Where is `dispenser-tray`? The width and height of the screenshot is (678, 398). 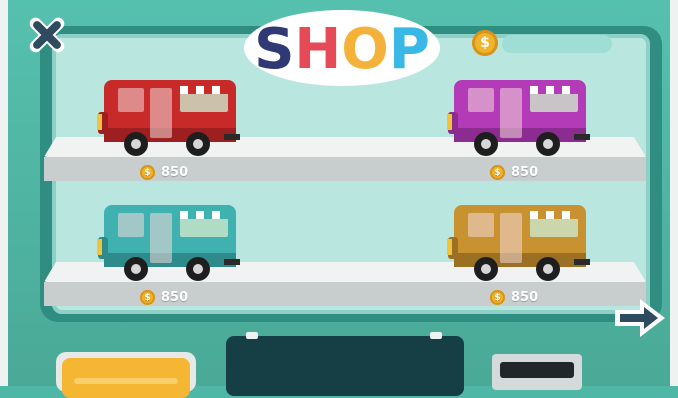
dispenser-tray is located at coordinates (345, 364).